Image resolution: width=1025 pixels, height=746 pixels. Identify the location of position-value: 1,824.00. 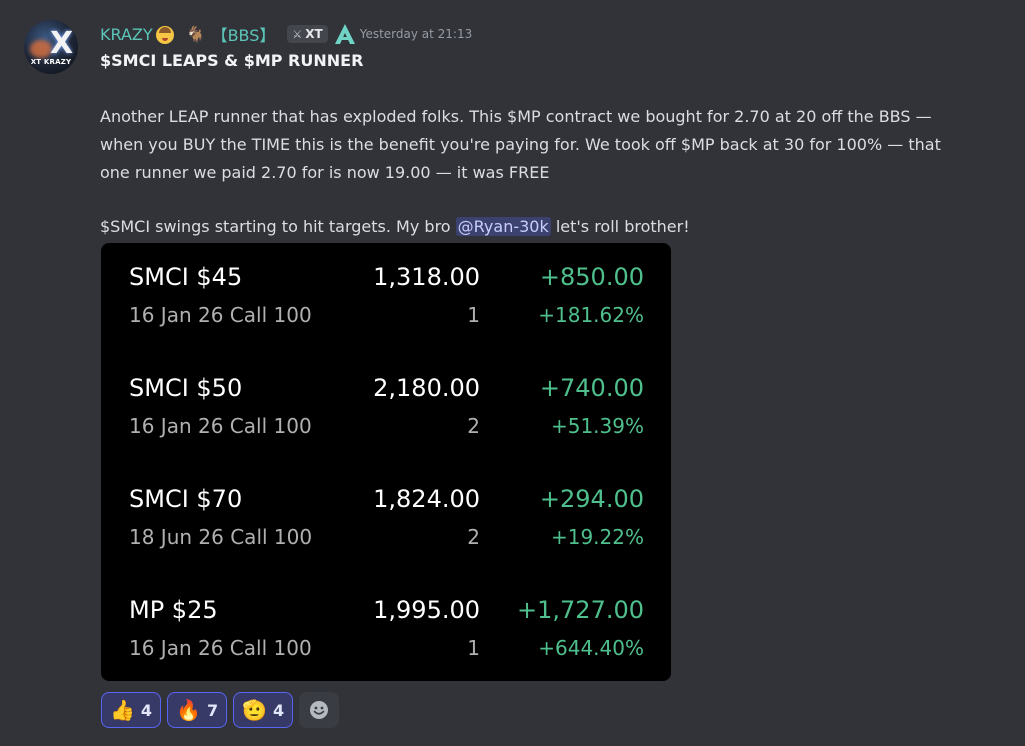
(426, 499).